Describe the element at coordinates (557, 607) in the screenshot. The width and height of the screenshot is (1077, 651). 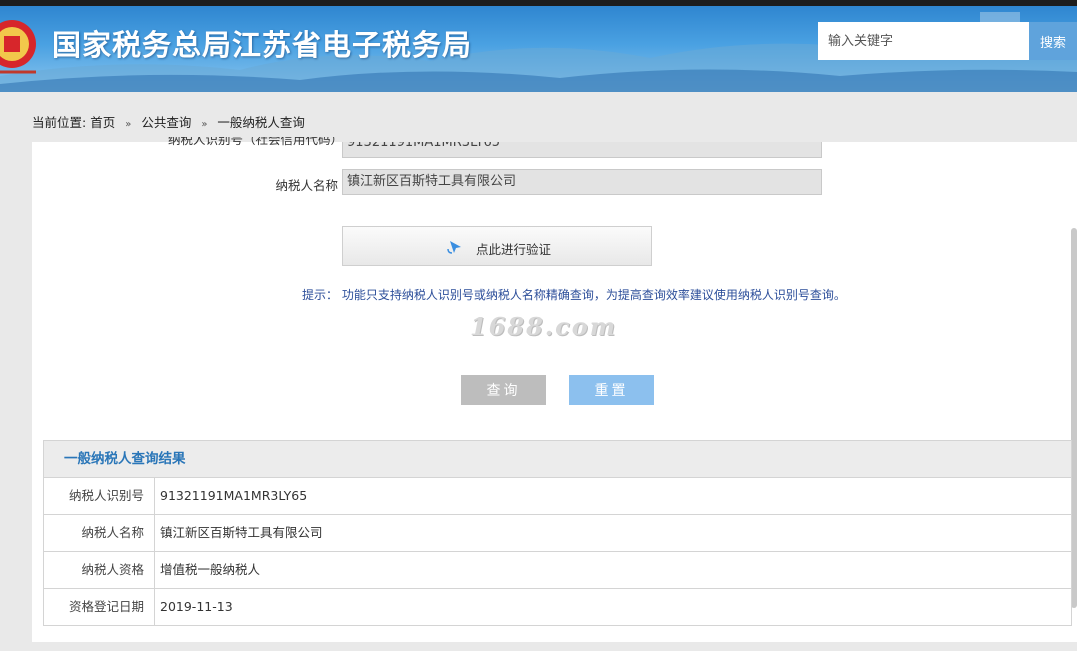
I see `table-row: 资格登记日期 2019-11-13` at that location.